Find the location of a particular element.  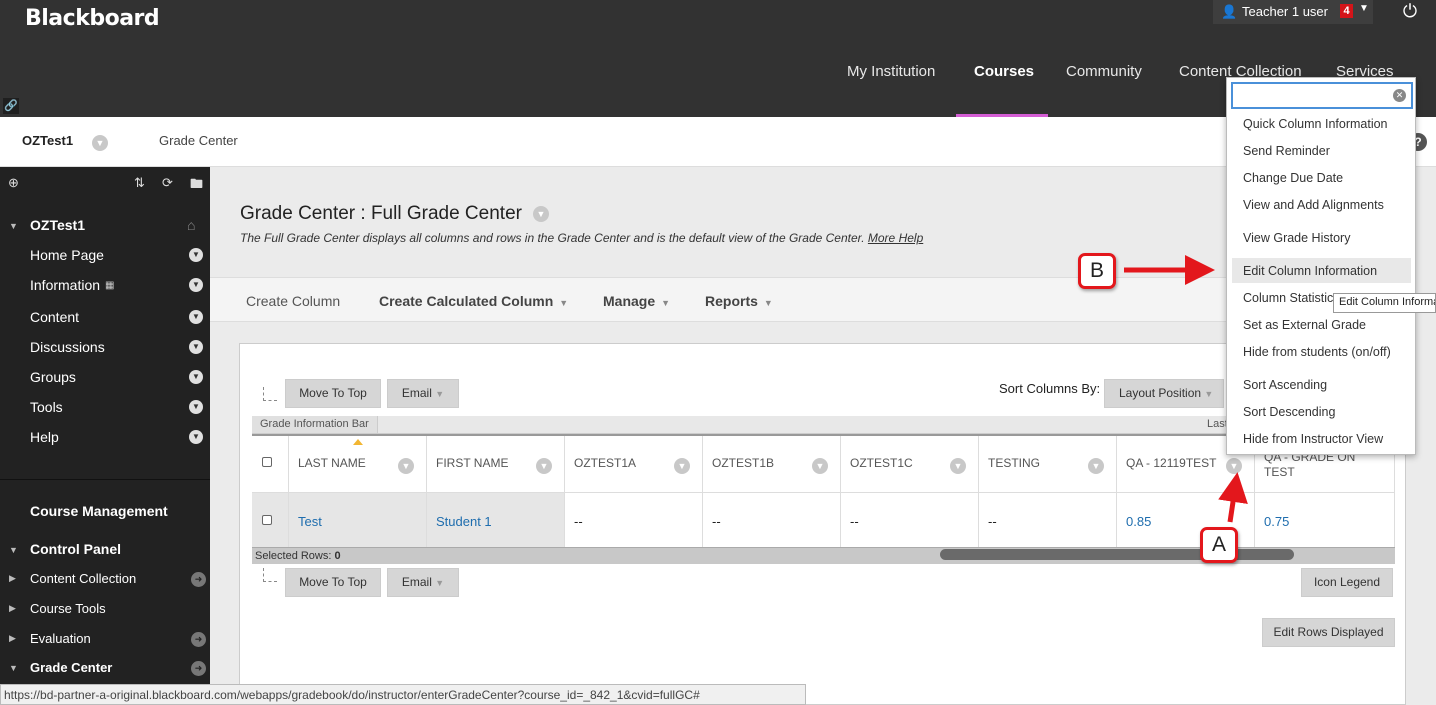

callout-b: B is located at coordinates (1097, 271).